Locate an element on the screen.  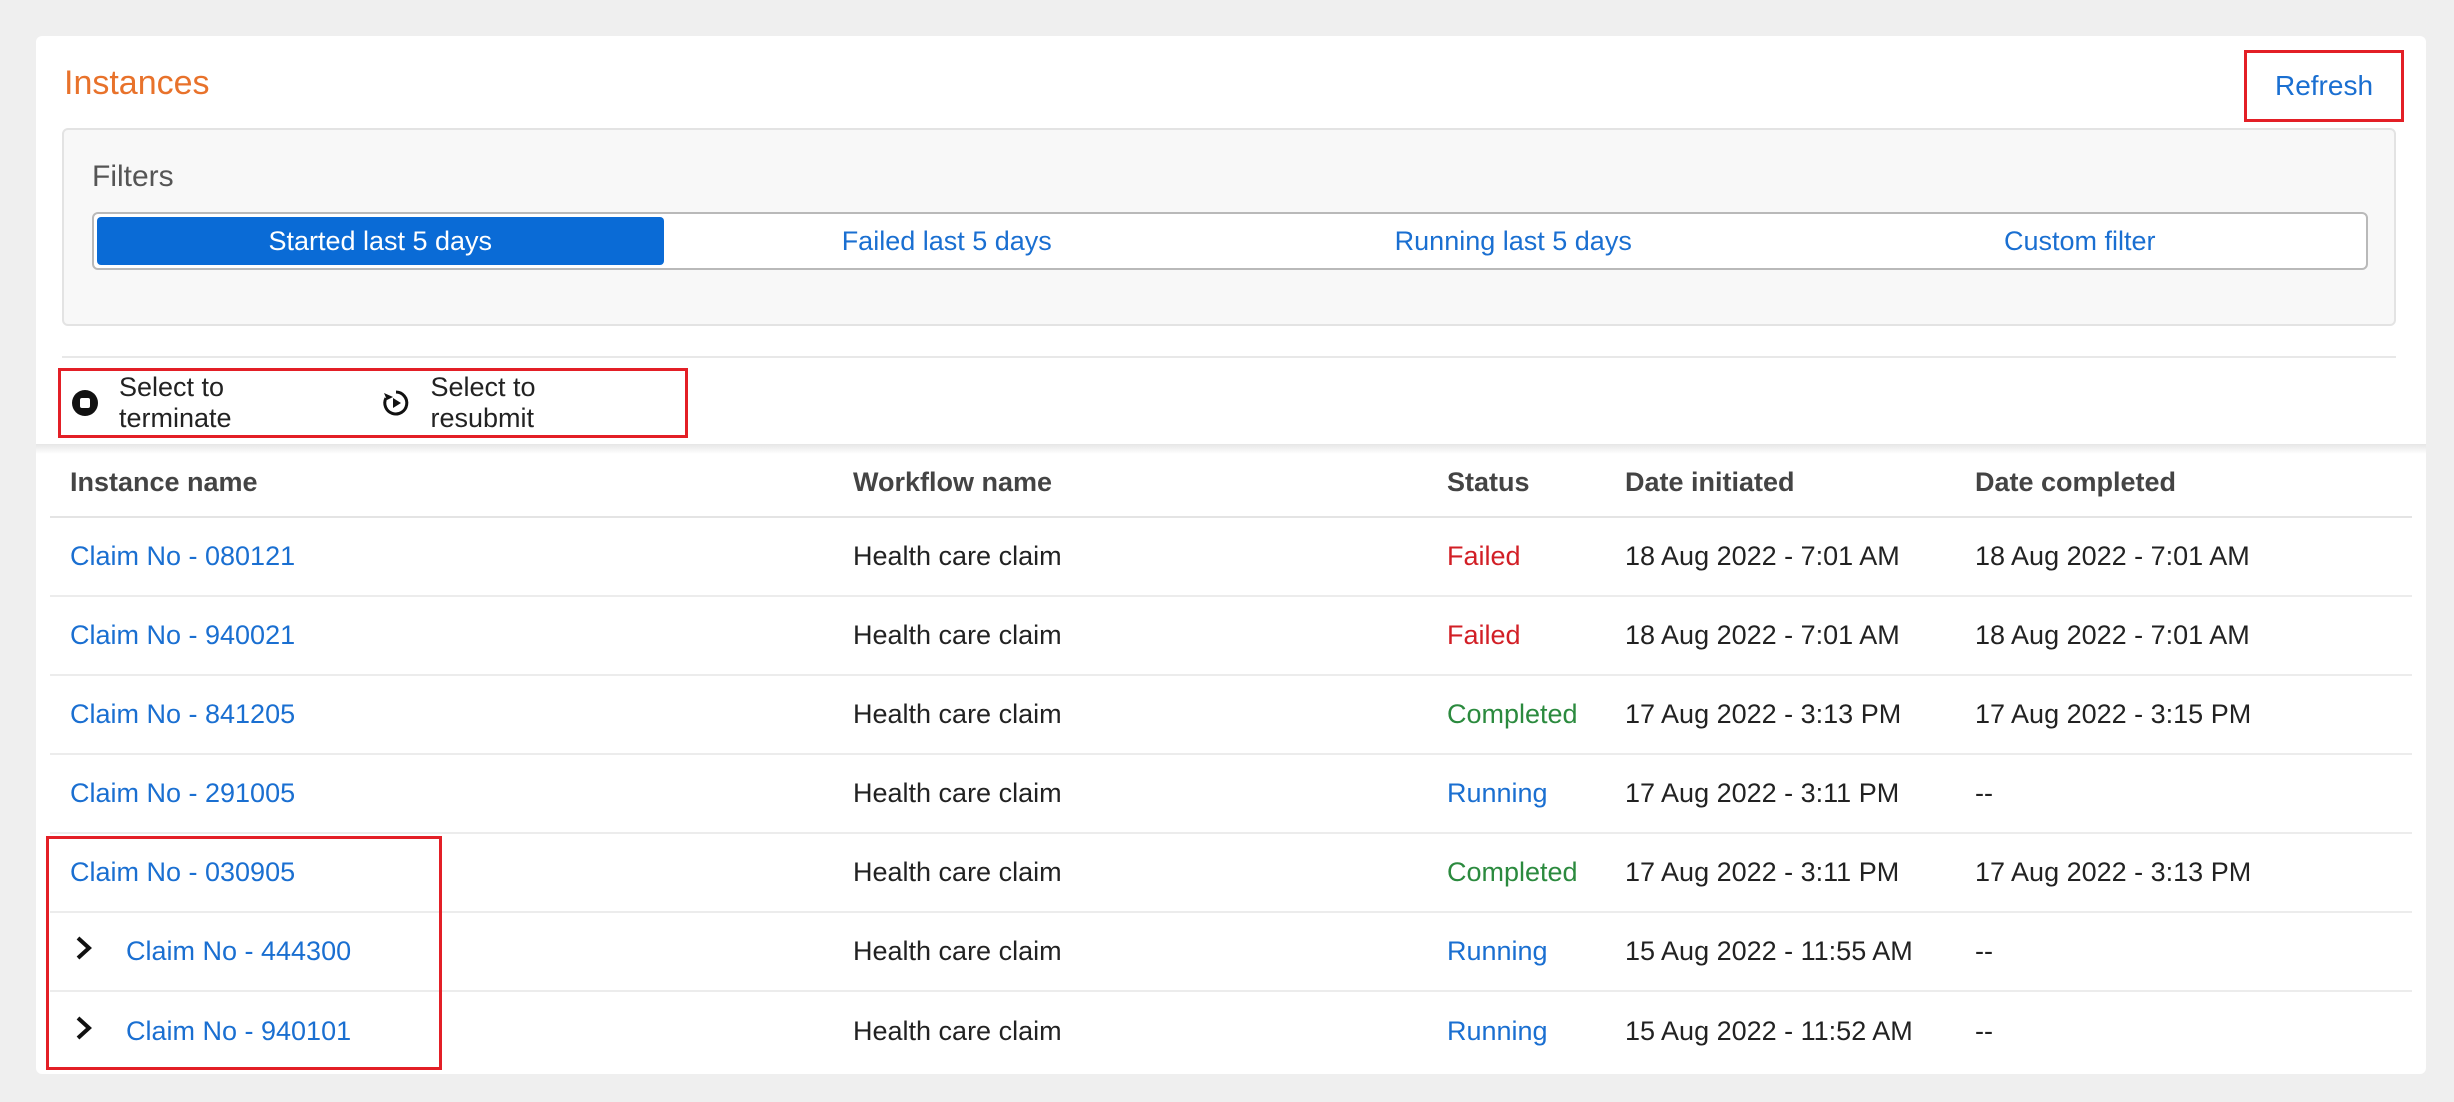
filter-failed-last-5-days: Failed last 5 days is located at coordinates (947, 241).